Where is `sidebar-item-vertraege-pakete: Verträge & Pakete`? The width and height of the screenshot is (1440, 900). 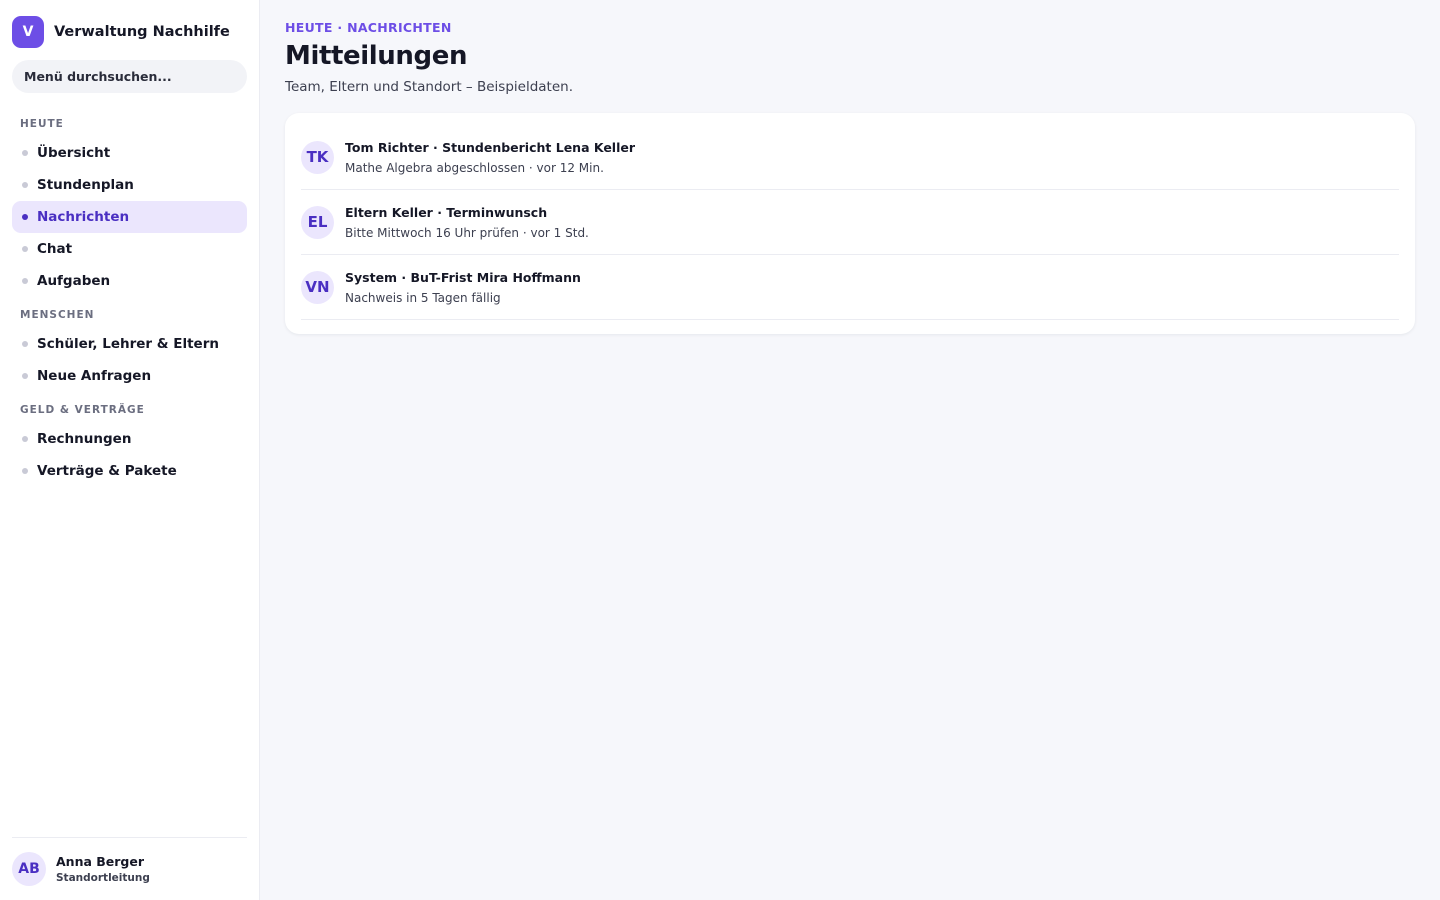 sidebar-item-vertraege-pakete: Verträge & Pakete is located at coordinates (129, 471).